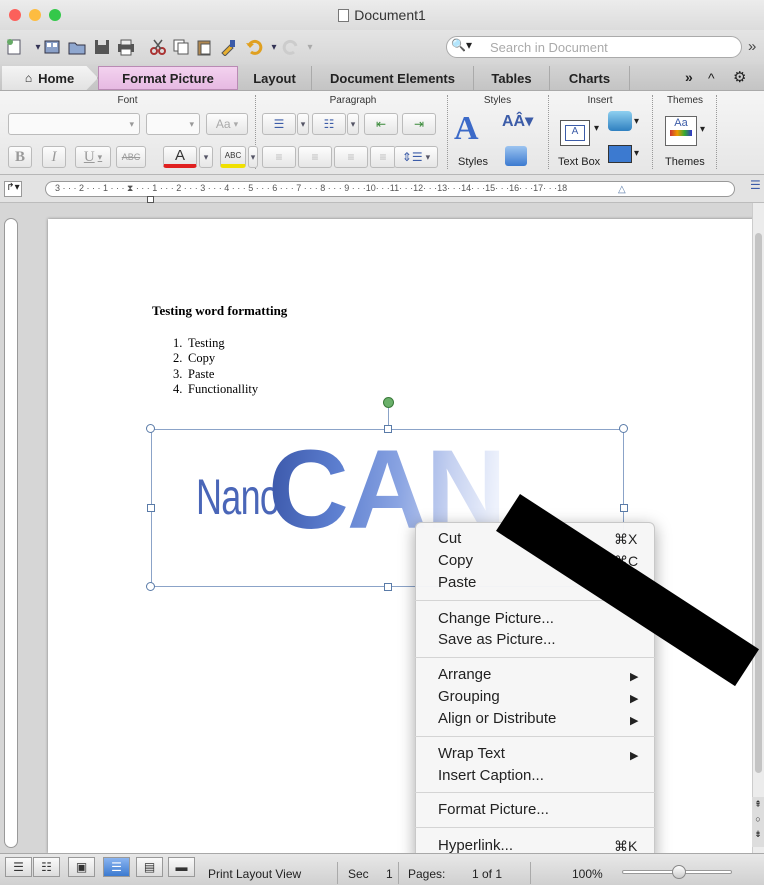 Image resolution: width=764 pixels, height=885 pixels. I want to click on ruler-toggle-icon: ☰, so click(755, 185).